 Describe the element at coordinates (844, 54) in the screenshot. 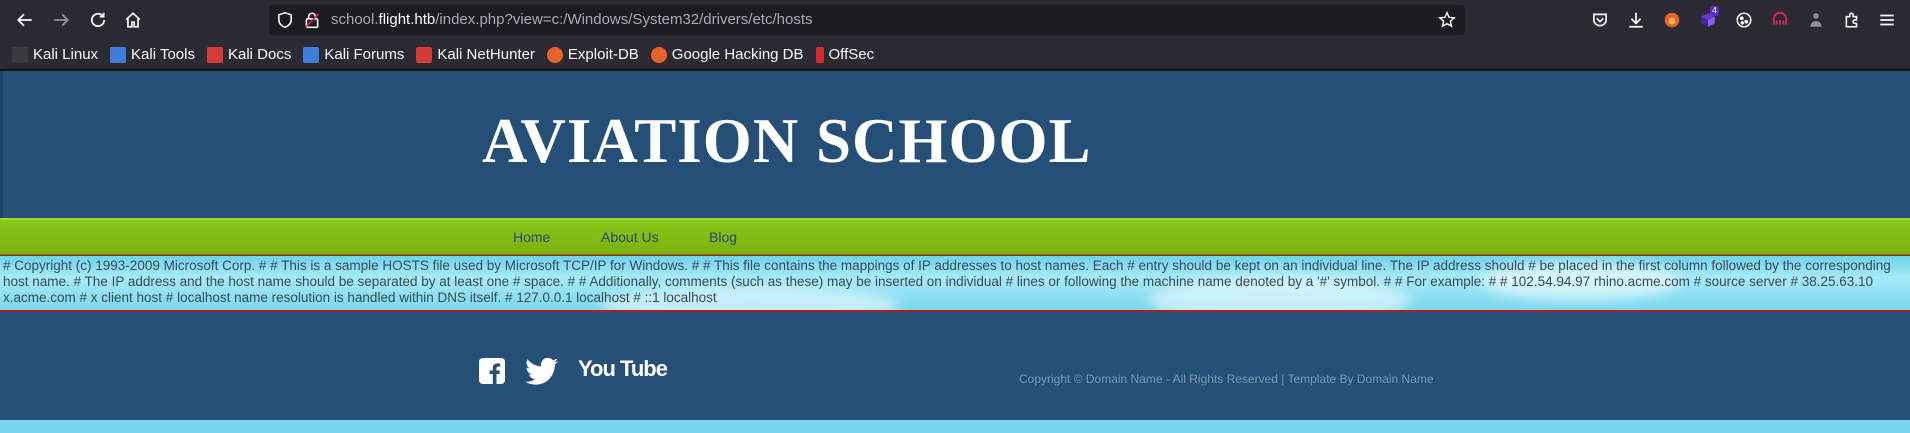

I see `bookmark-offsec: OffSec` at that location.